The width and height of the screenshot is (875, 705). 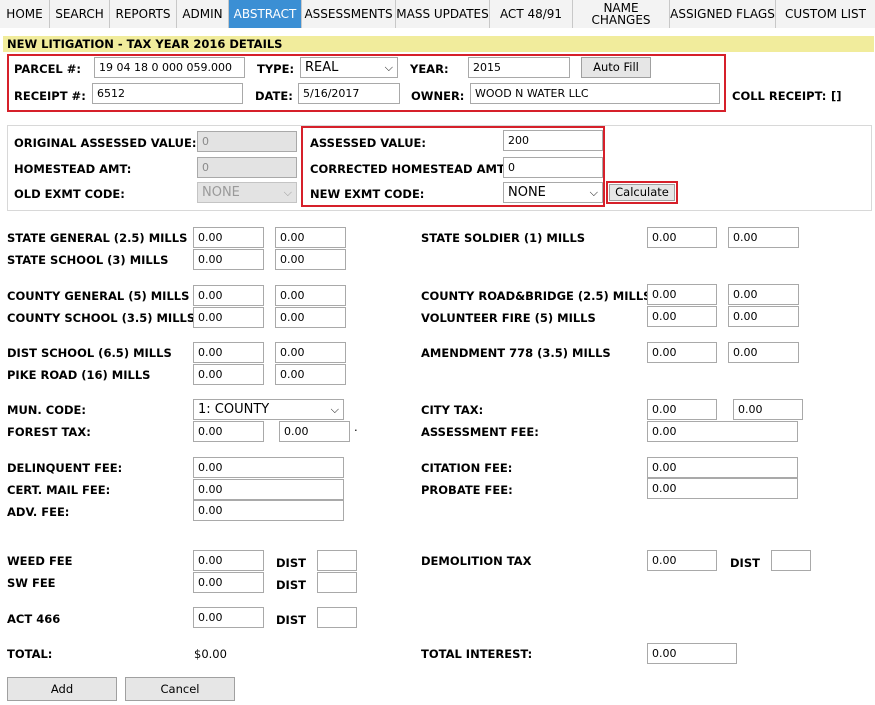 What do you see at coordinates (210, 654) in the screenshot?
I see `total-value: $0.00` at bounding box center [210, 654].